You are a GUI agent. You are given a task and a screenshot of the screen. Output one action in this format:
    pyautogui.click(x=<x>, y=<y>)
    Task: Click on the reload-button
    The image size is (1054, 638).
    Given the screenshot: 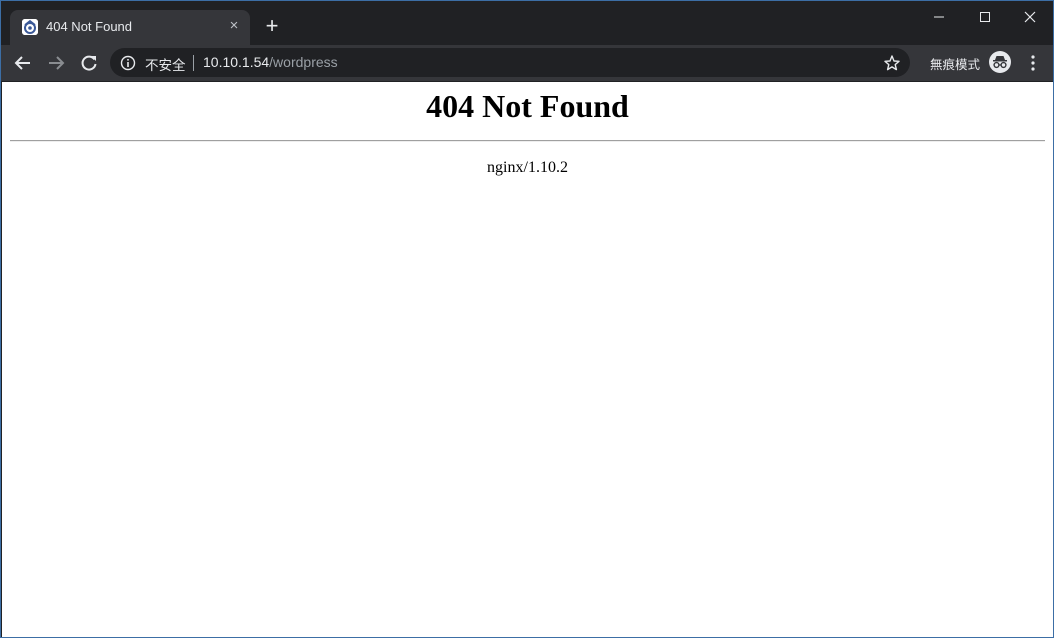 What is the action you would take?
    pyautogui.click(x=89, y=63)
    